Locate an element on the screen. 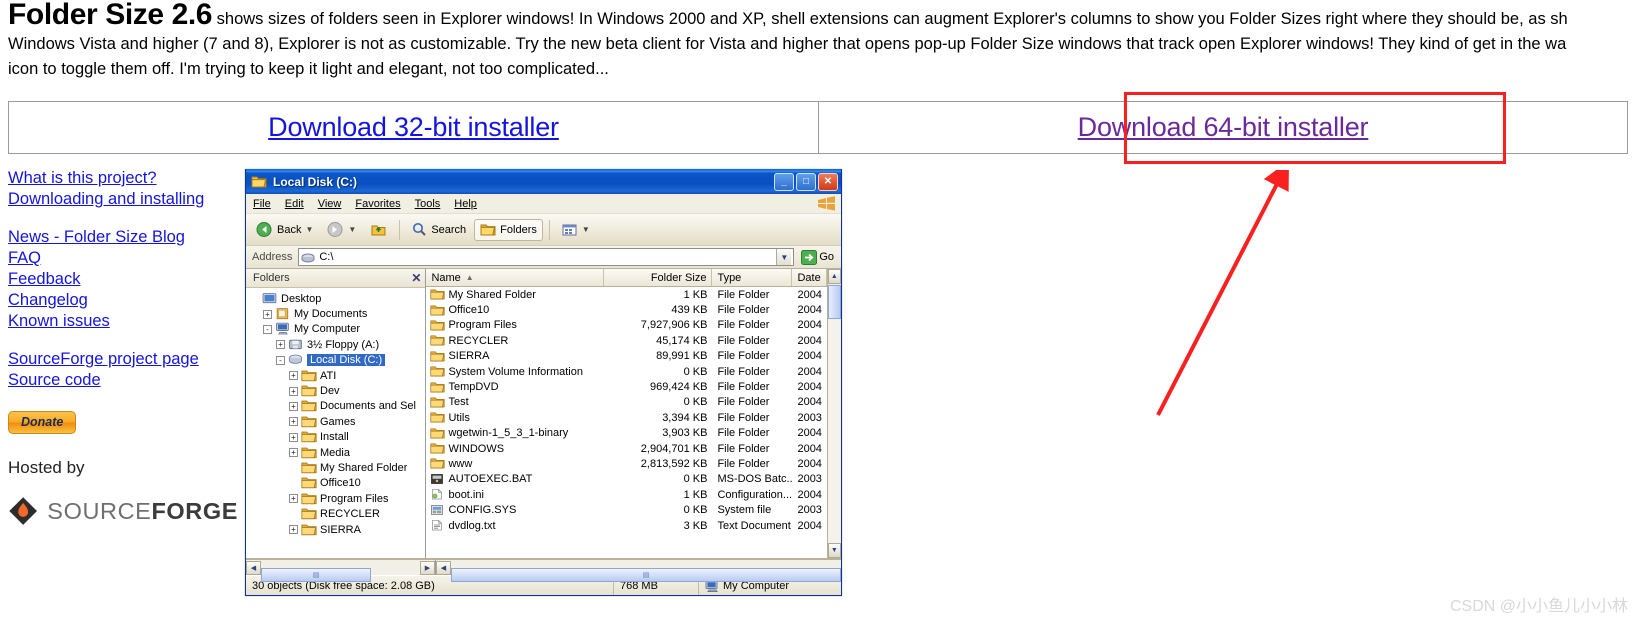 The width and height of the screenshot is (1642, 624). menu-item-favorites: Favorites is located at coordinates (377, 204).